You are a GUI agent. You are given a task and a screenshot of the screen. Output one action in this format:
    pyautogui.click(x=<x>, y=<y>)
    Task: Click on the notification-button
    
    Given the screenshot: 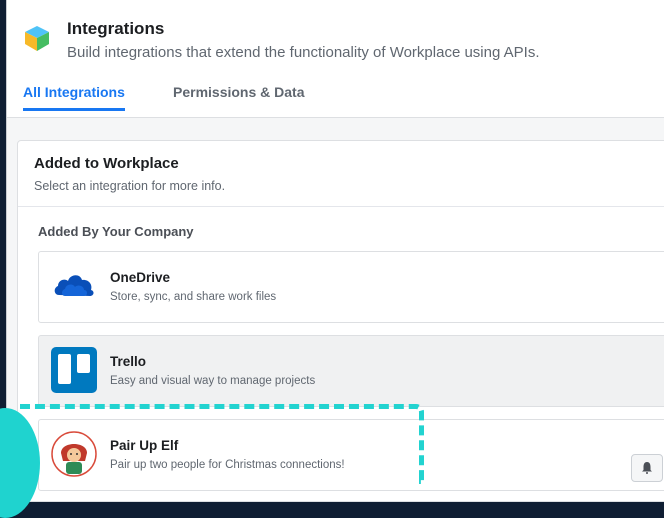 What is the action you would take?
    pyautogui.click(x=647, y=468)
    